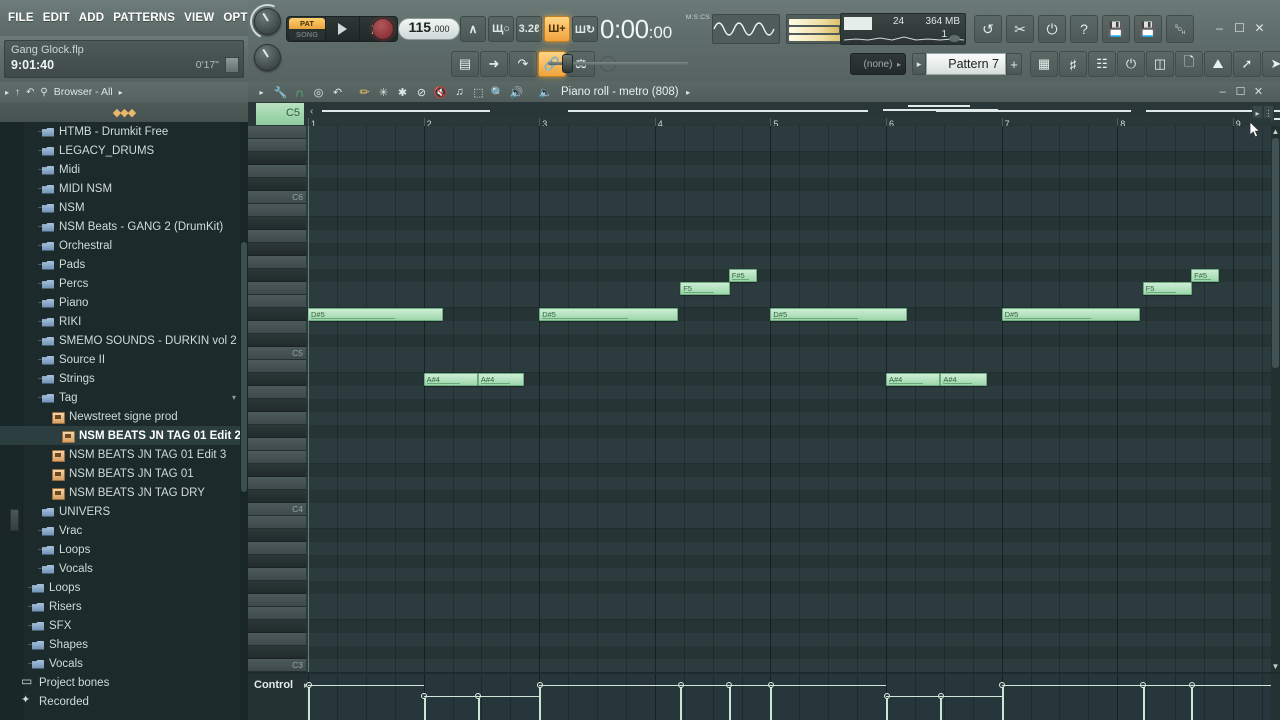  I want to click on microphone-icon: ⏻, so click(1052, 29).